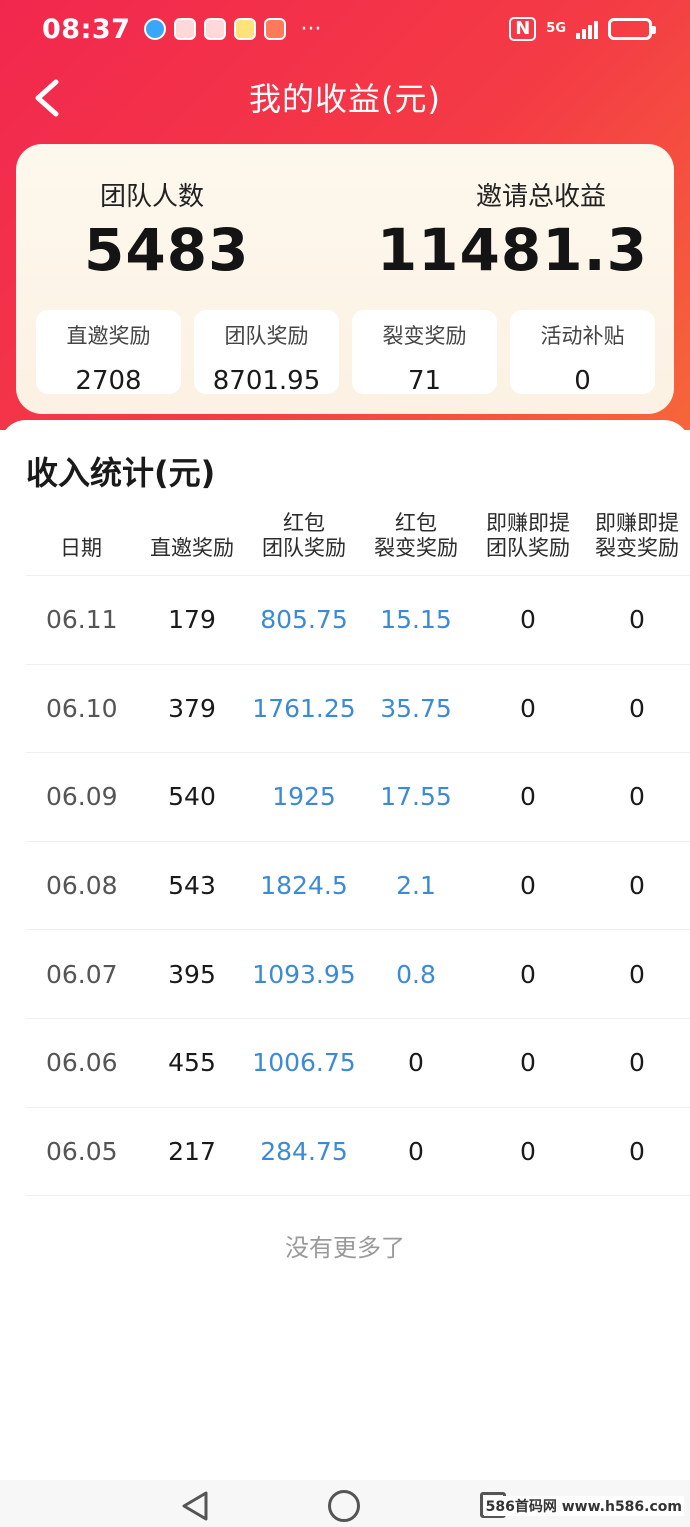 The image size is (690, 1527). Describe the element at coordinates (358, 709) in the screenshot. I see `table-row: 06.10 379 1761.25 35.75 0 0` at that location.